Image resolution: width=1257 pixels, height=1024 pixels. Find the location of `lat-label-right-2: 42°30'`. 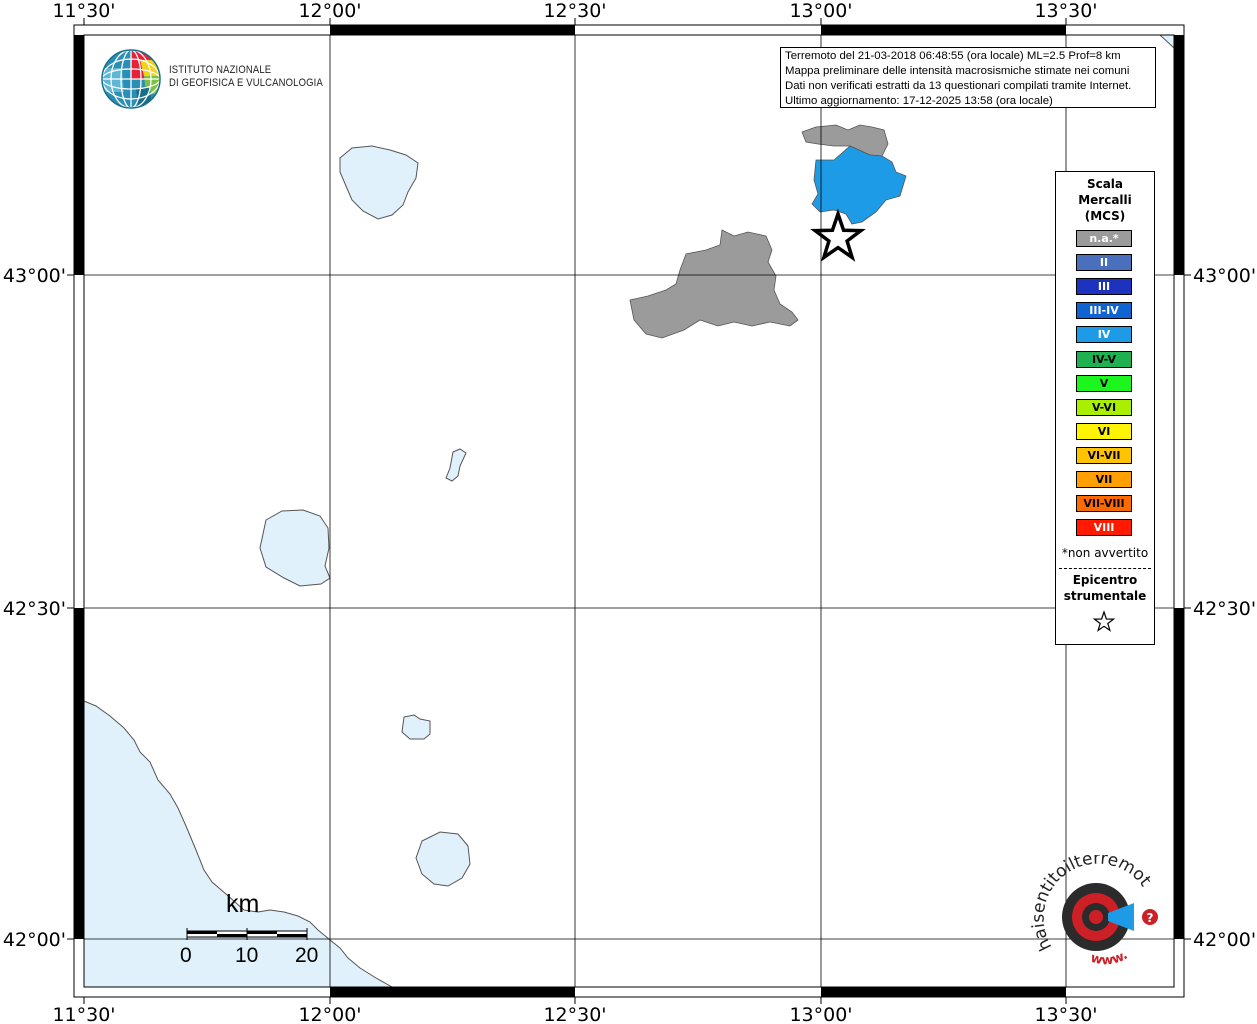

lat-label-right-2: 42°30' is located at coordinates (1224, 609).